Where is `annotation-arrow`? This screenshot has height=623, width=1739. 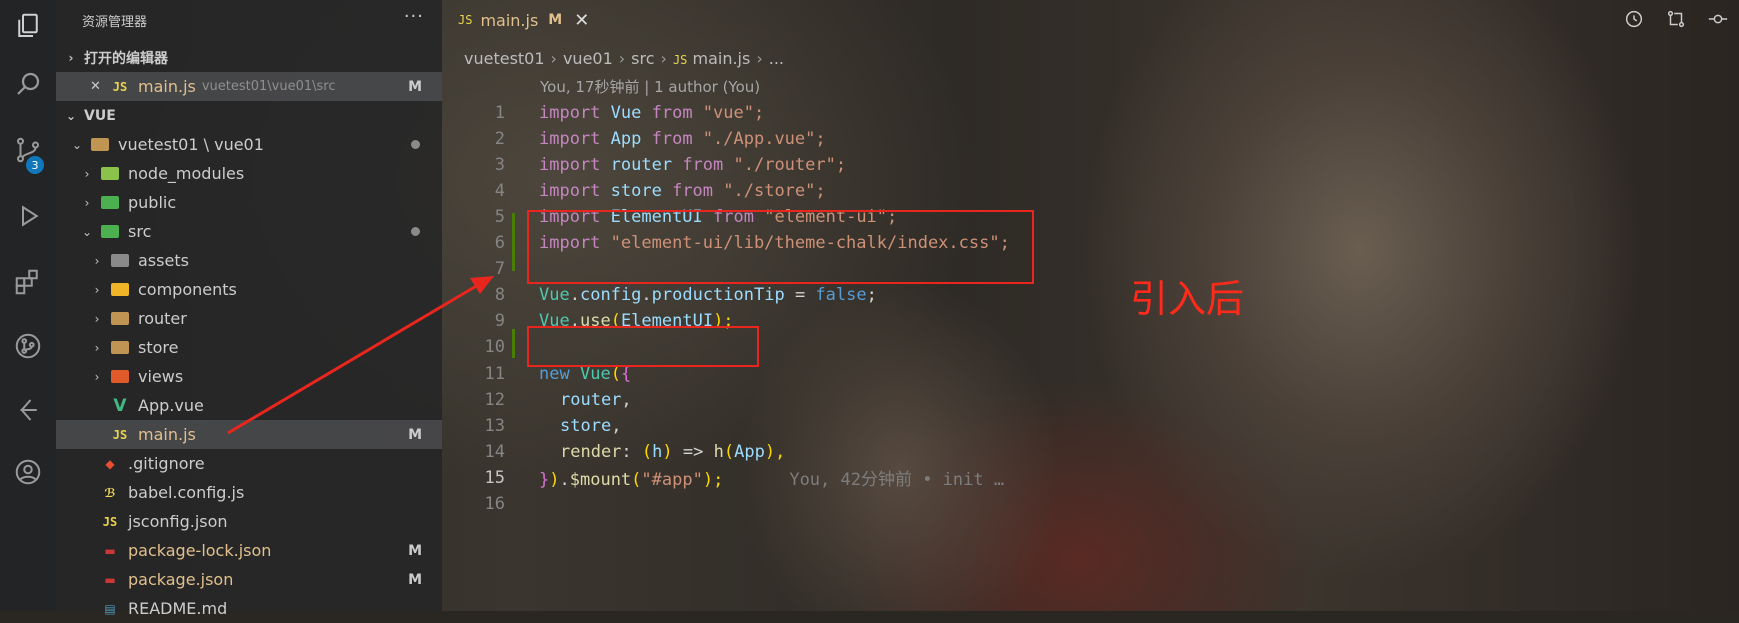 annotation-arrow is located at coordinates (360, 355).